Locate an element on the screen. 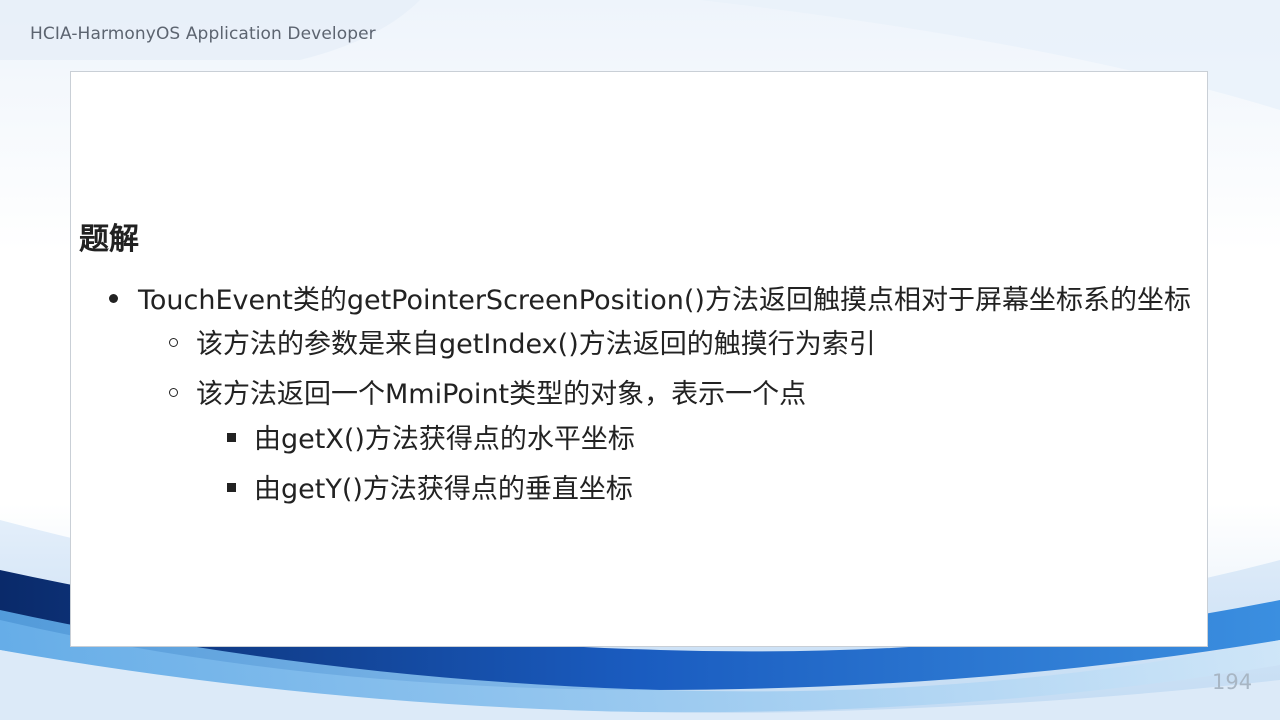  bullet-level2: 该方法返回一个MmiPoint类型的对象，表示一个点 is located at coordinates (487, 391).